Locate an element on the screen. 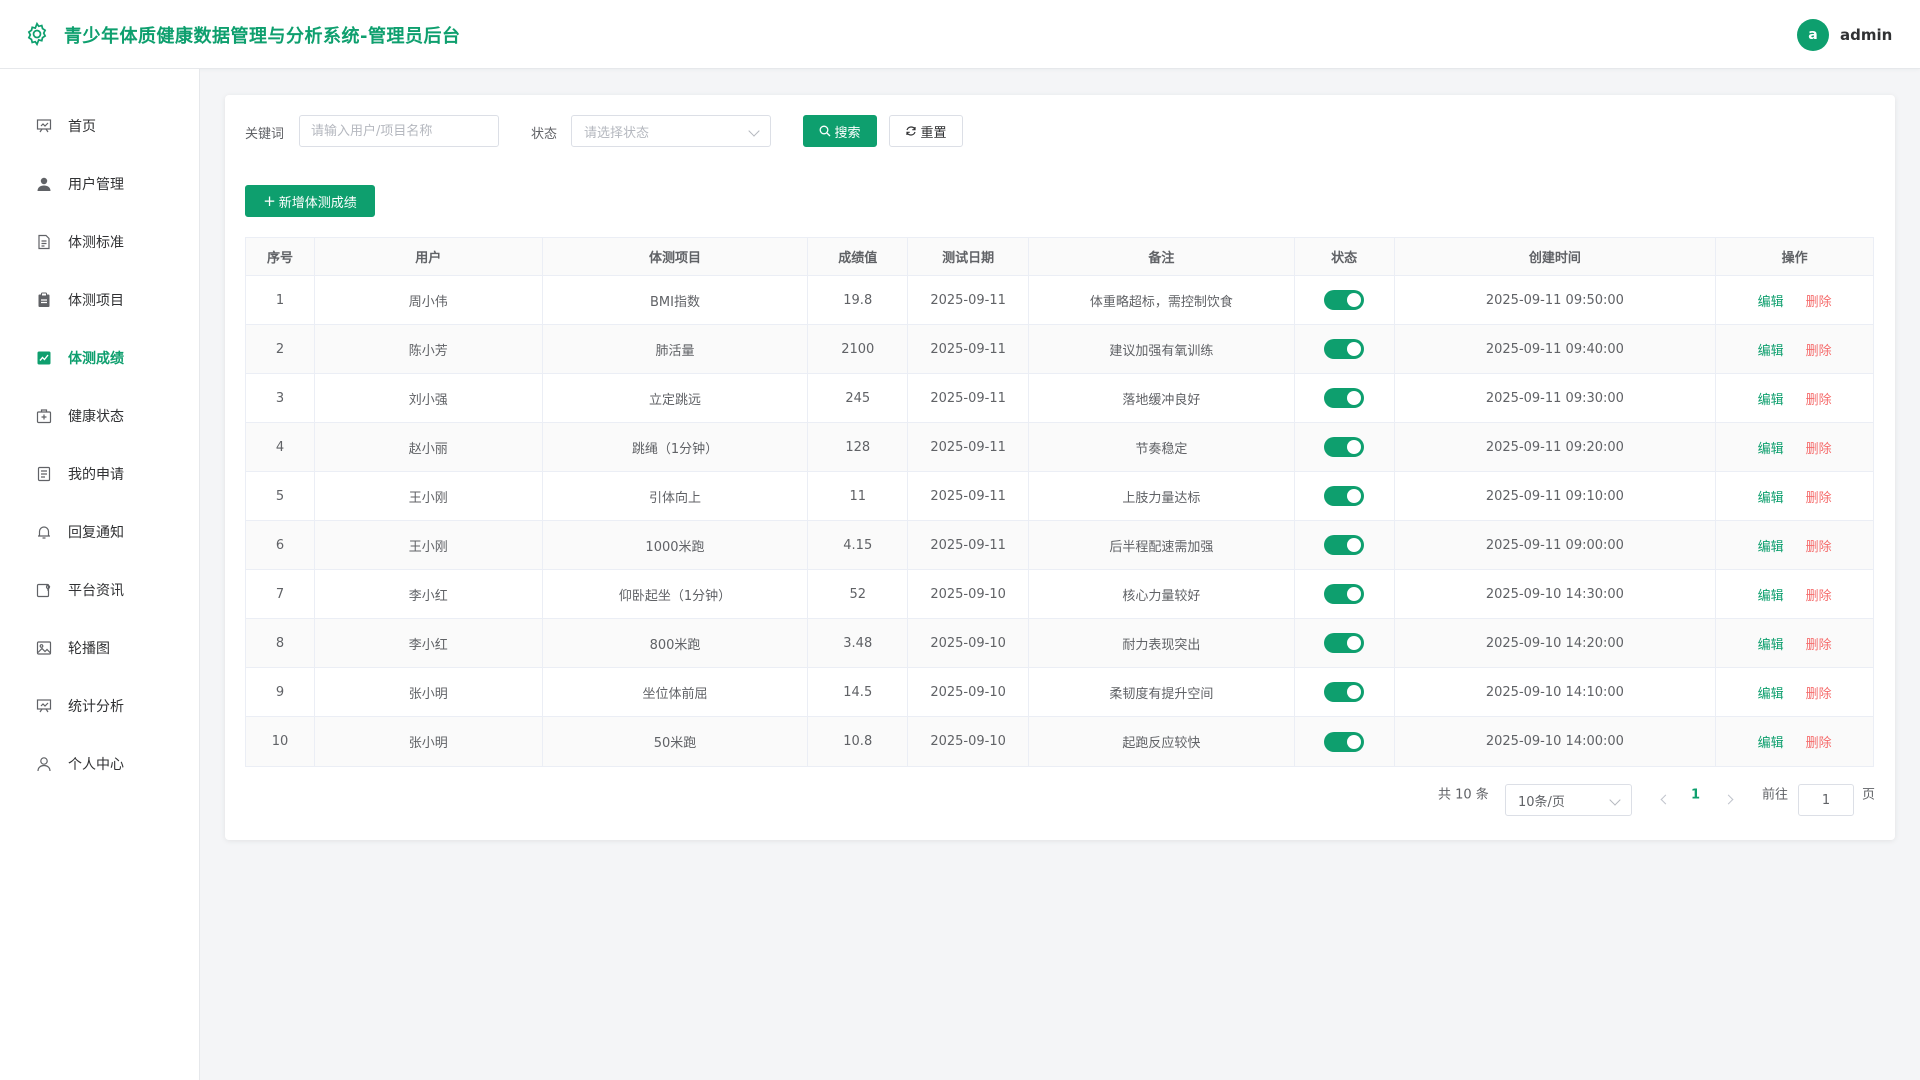  cell-idx: 6 is located at coordinates (280, 545).